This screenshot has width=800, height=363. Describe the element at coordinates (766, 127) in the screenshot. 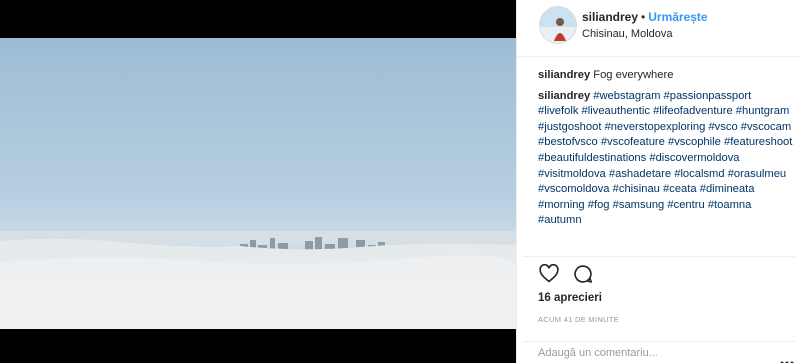

I see `hashtag-link: #vscocam` at that location.